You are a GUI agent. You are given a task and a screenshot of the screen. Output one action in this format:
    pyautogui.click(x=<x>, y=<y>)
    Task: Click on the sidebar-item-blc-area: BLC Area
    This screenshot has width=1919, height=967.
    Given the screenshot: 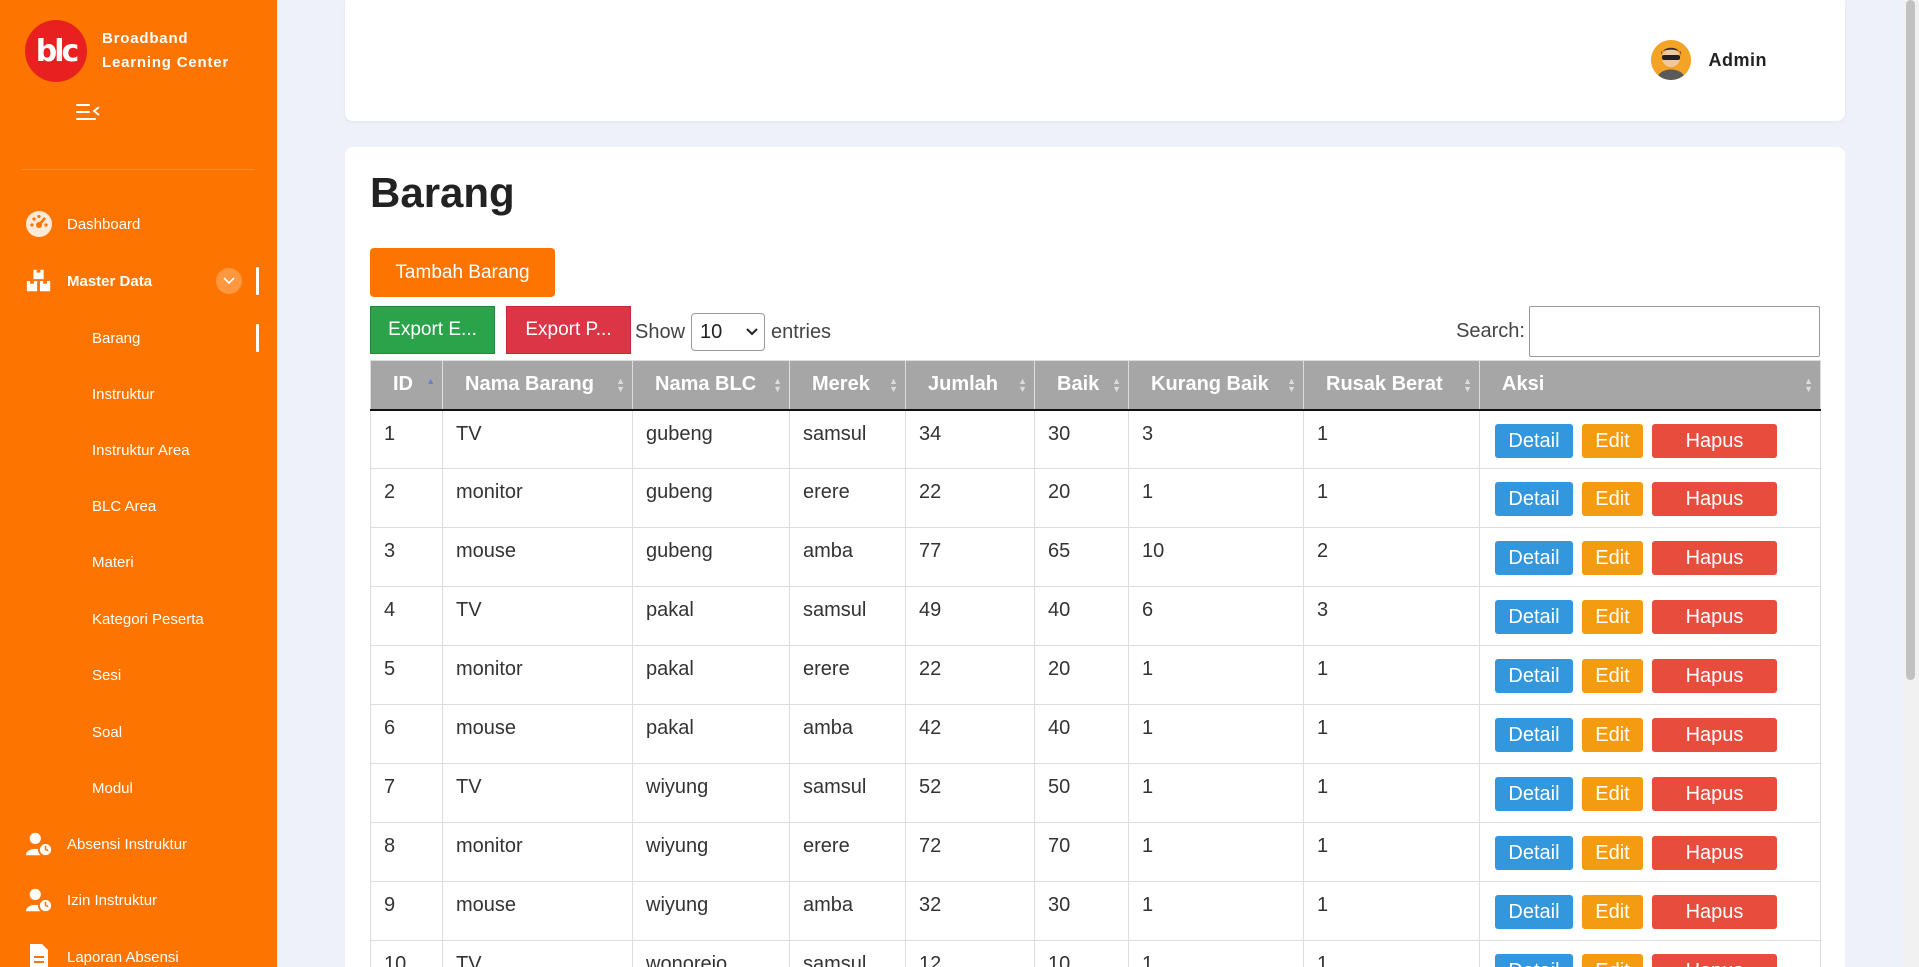 What is the action you would take?
    pyautogui.click(x=138, y=506)
    